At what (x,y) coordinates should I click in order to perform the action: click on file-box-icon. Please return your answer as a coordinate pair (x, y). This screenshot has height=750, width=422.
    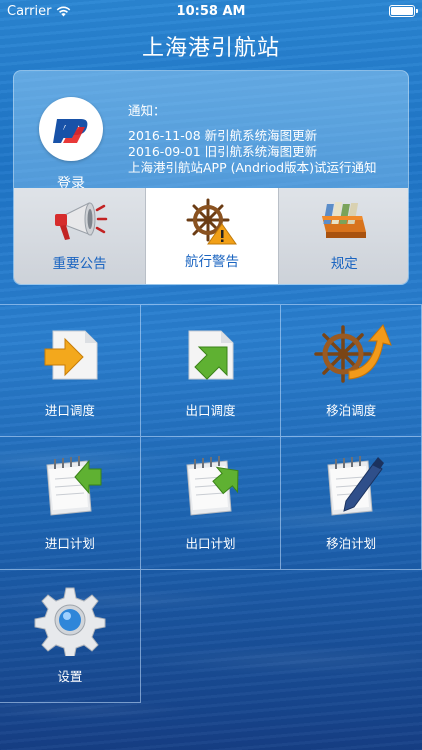
    Looking at the image, I should click on (344, 222).